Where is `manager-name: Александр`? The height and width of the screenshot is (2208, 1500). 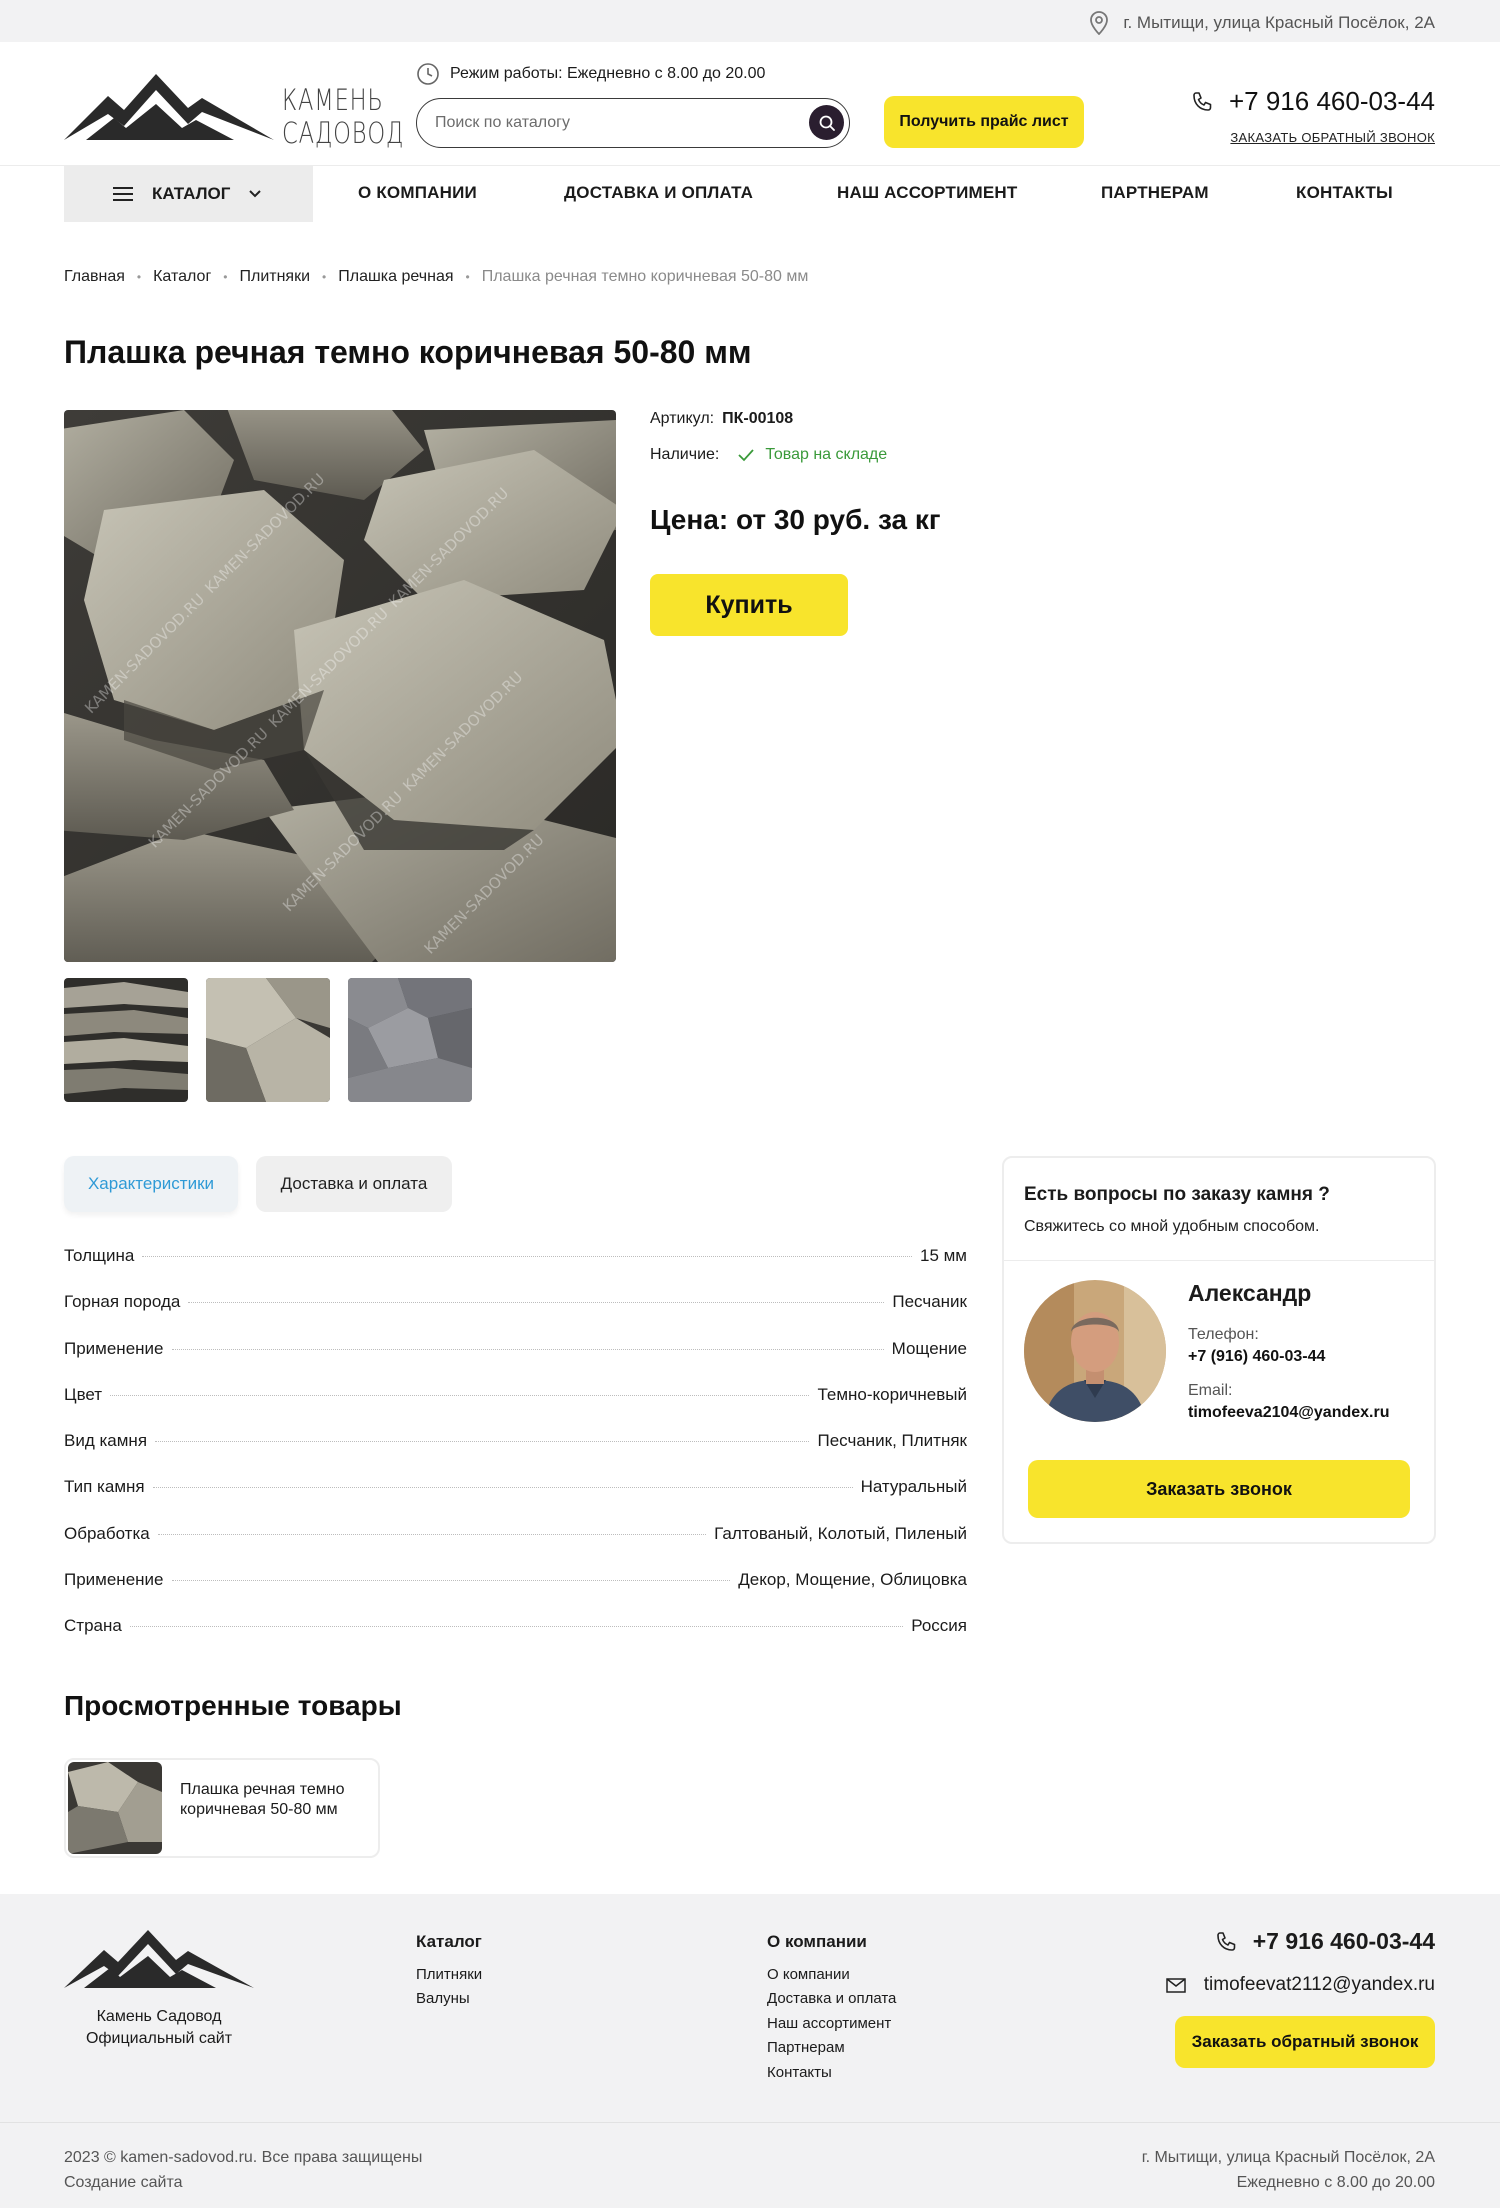 manager-name: Александр is located at coordinates (1250, 1293).